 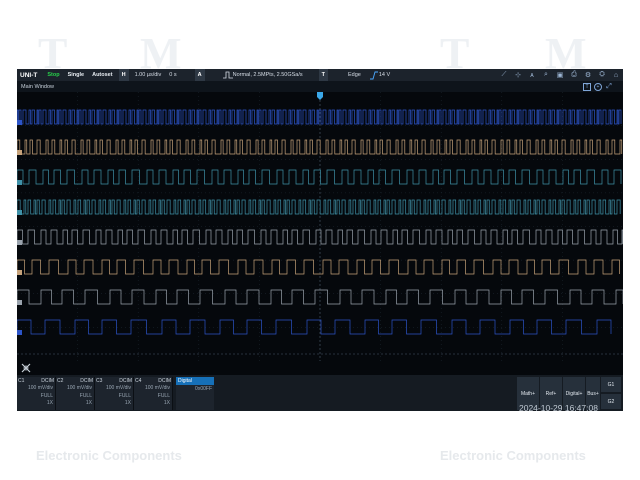 I want to click on acquire-info: Normal, 2.5MPts, 2.50GSa/s, so click(x=263, y=75).